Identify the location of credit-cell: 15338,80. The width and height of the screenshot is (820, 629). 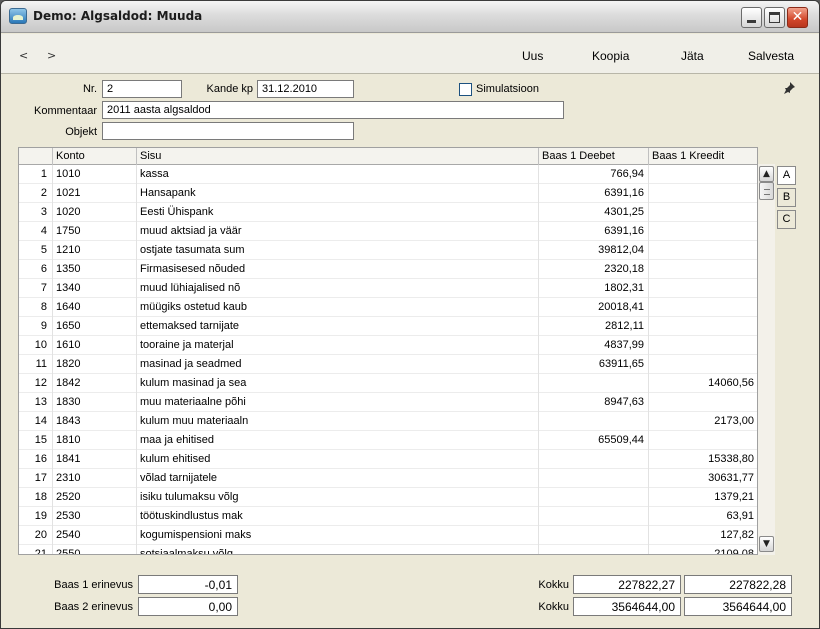
(703, 459).